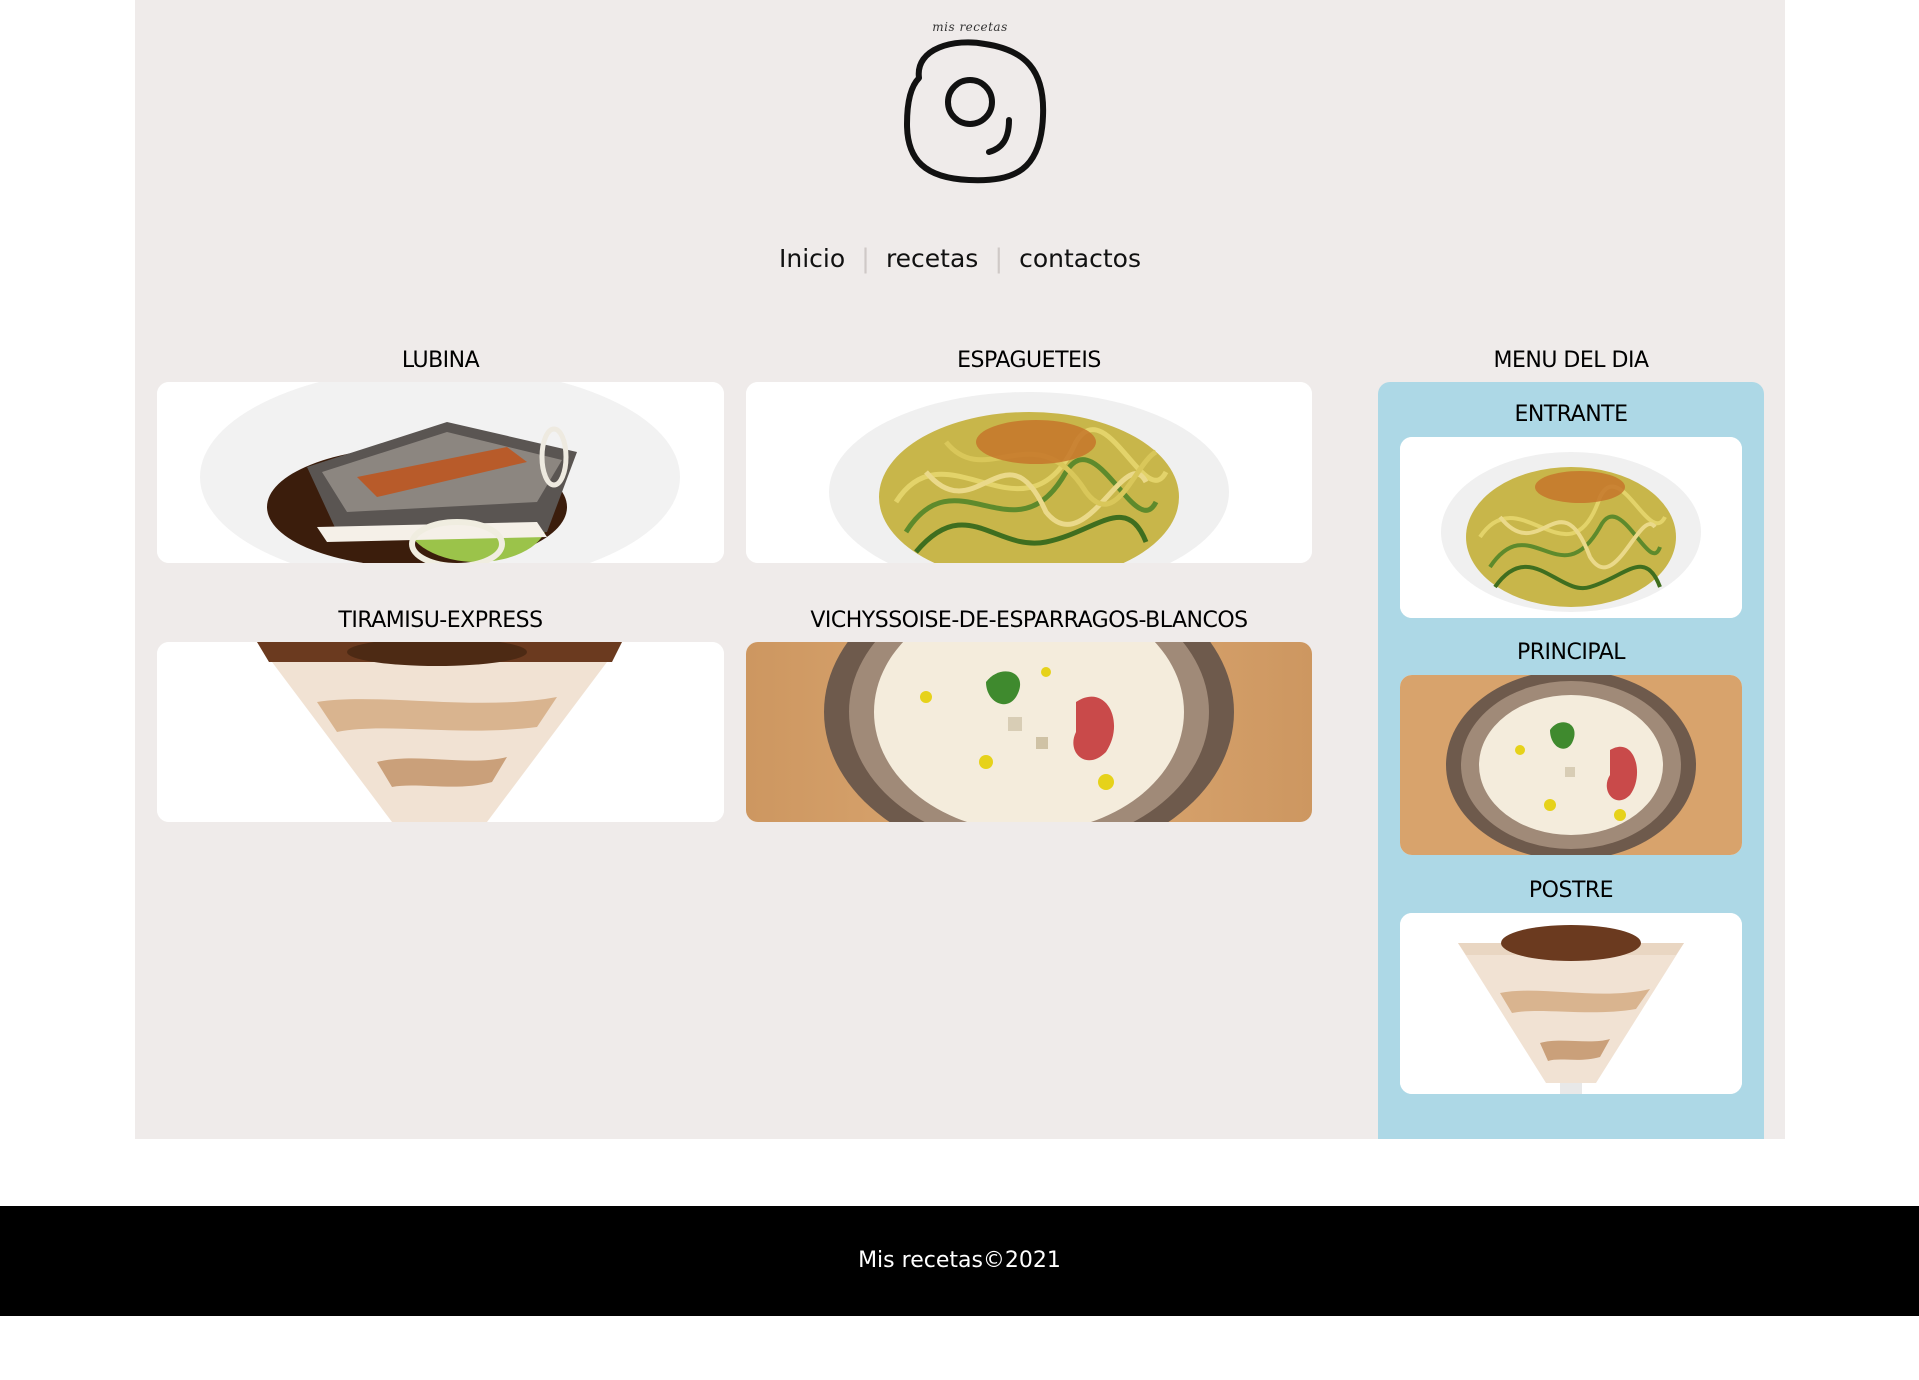  Describe the element at coordinates (1029, 360) in the screenshot. I see `recipe-title-espagueteis: ESPAGUETEIS` at that location.